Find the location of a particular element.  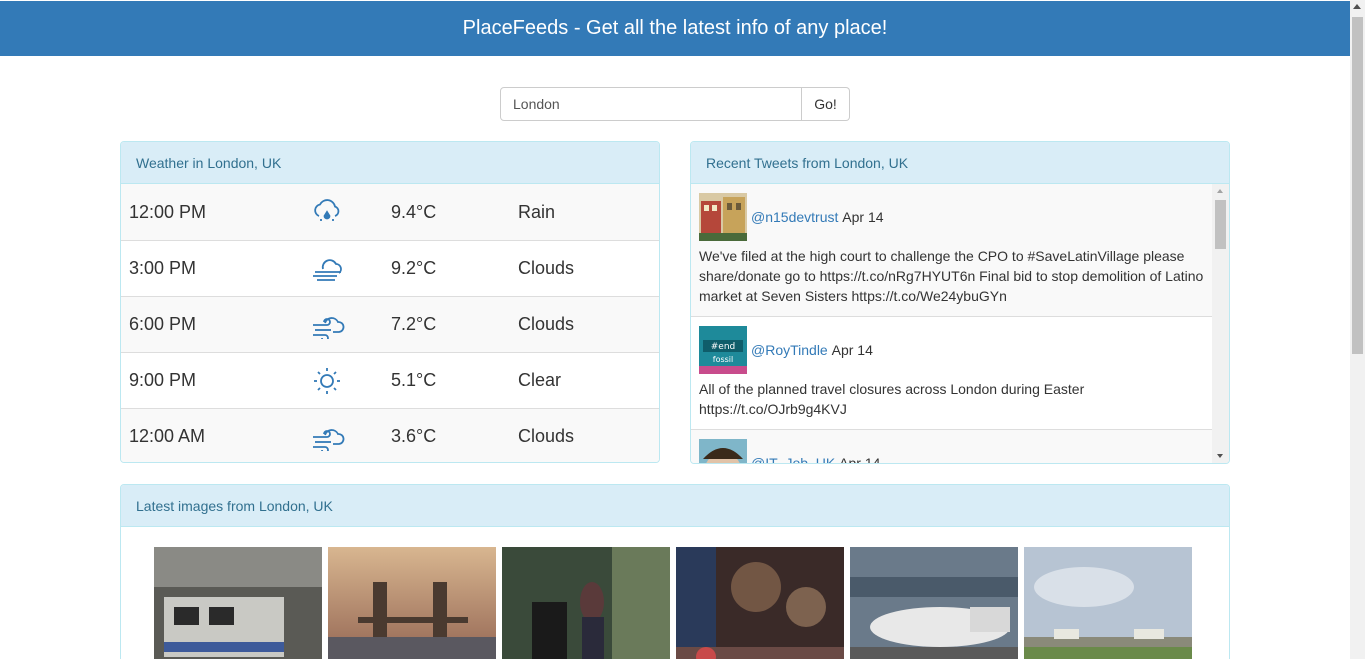

photo-tower-bridge is located at coordinates (412, 603).